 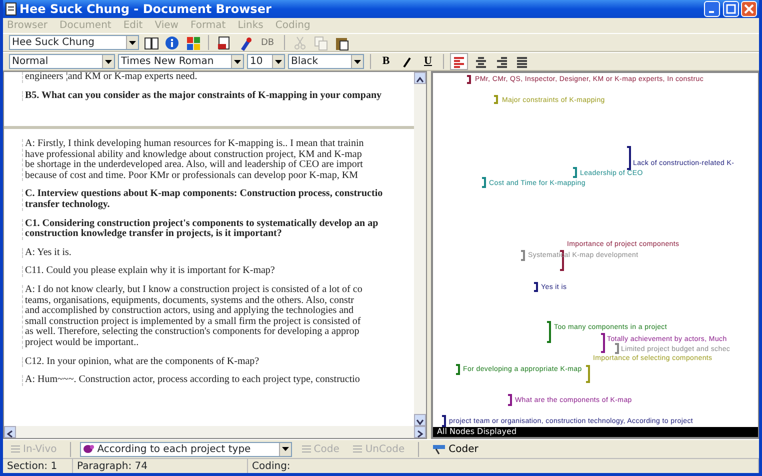 I want to click on dropdown: Normal, so click(x=62, y=61).